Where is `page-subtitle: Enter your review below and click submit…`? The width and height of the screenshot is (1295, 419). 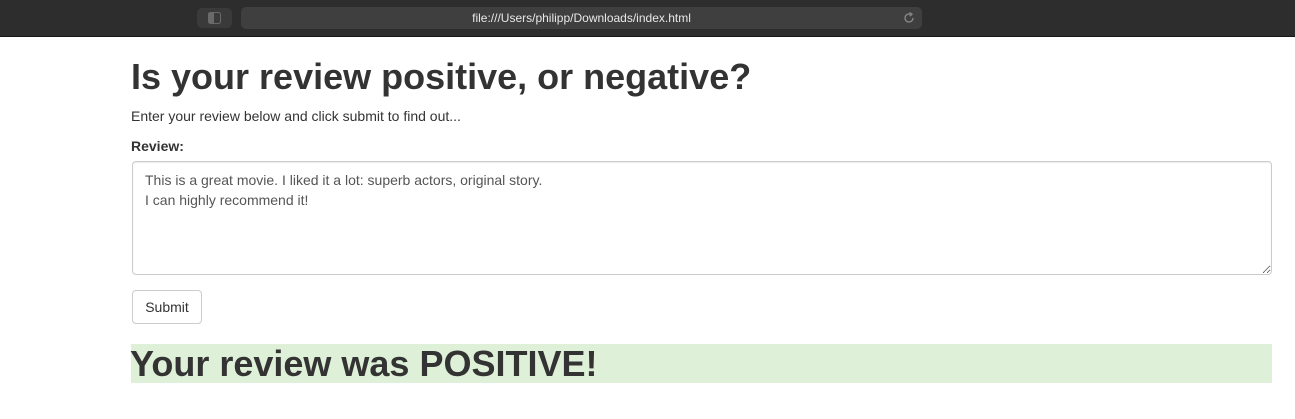 page-subtitle: Enter your review below and click submit… is located at coordinates (296, 116).